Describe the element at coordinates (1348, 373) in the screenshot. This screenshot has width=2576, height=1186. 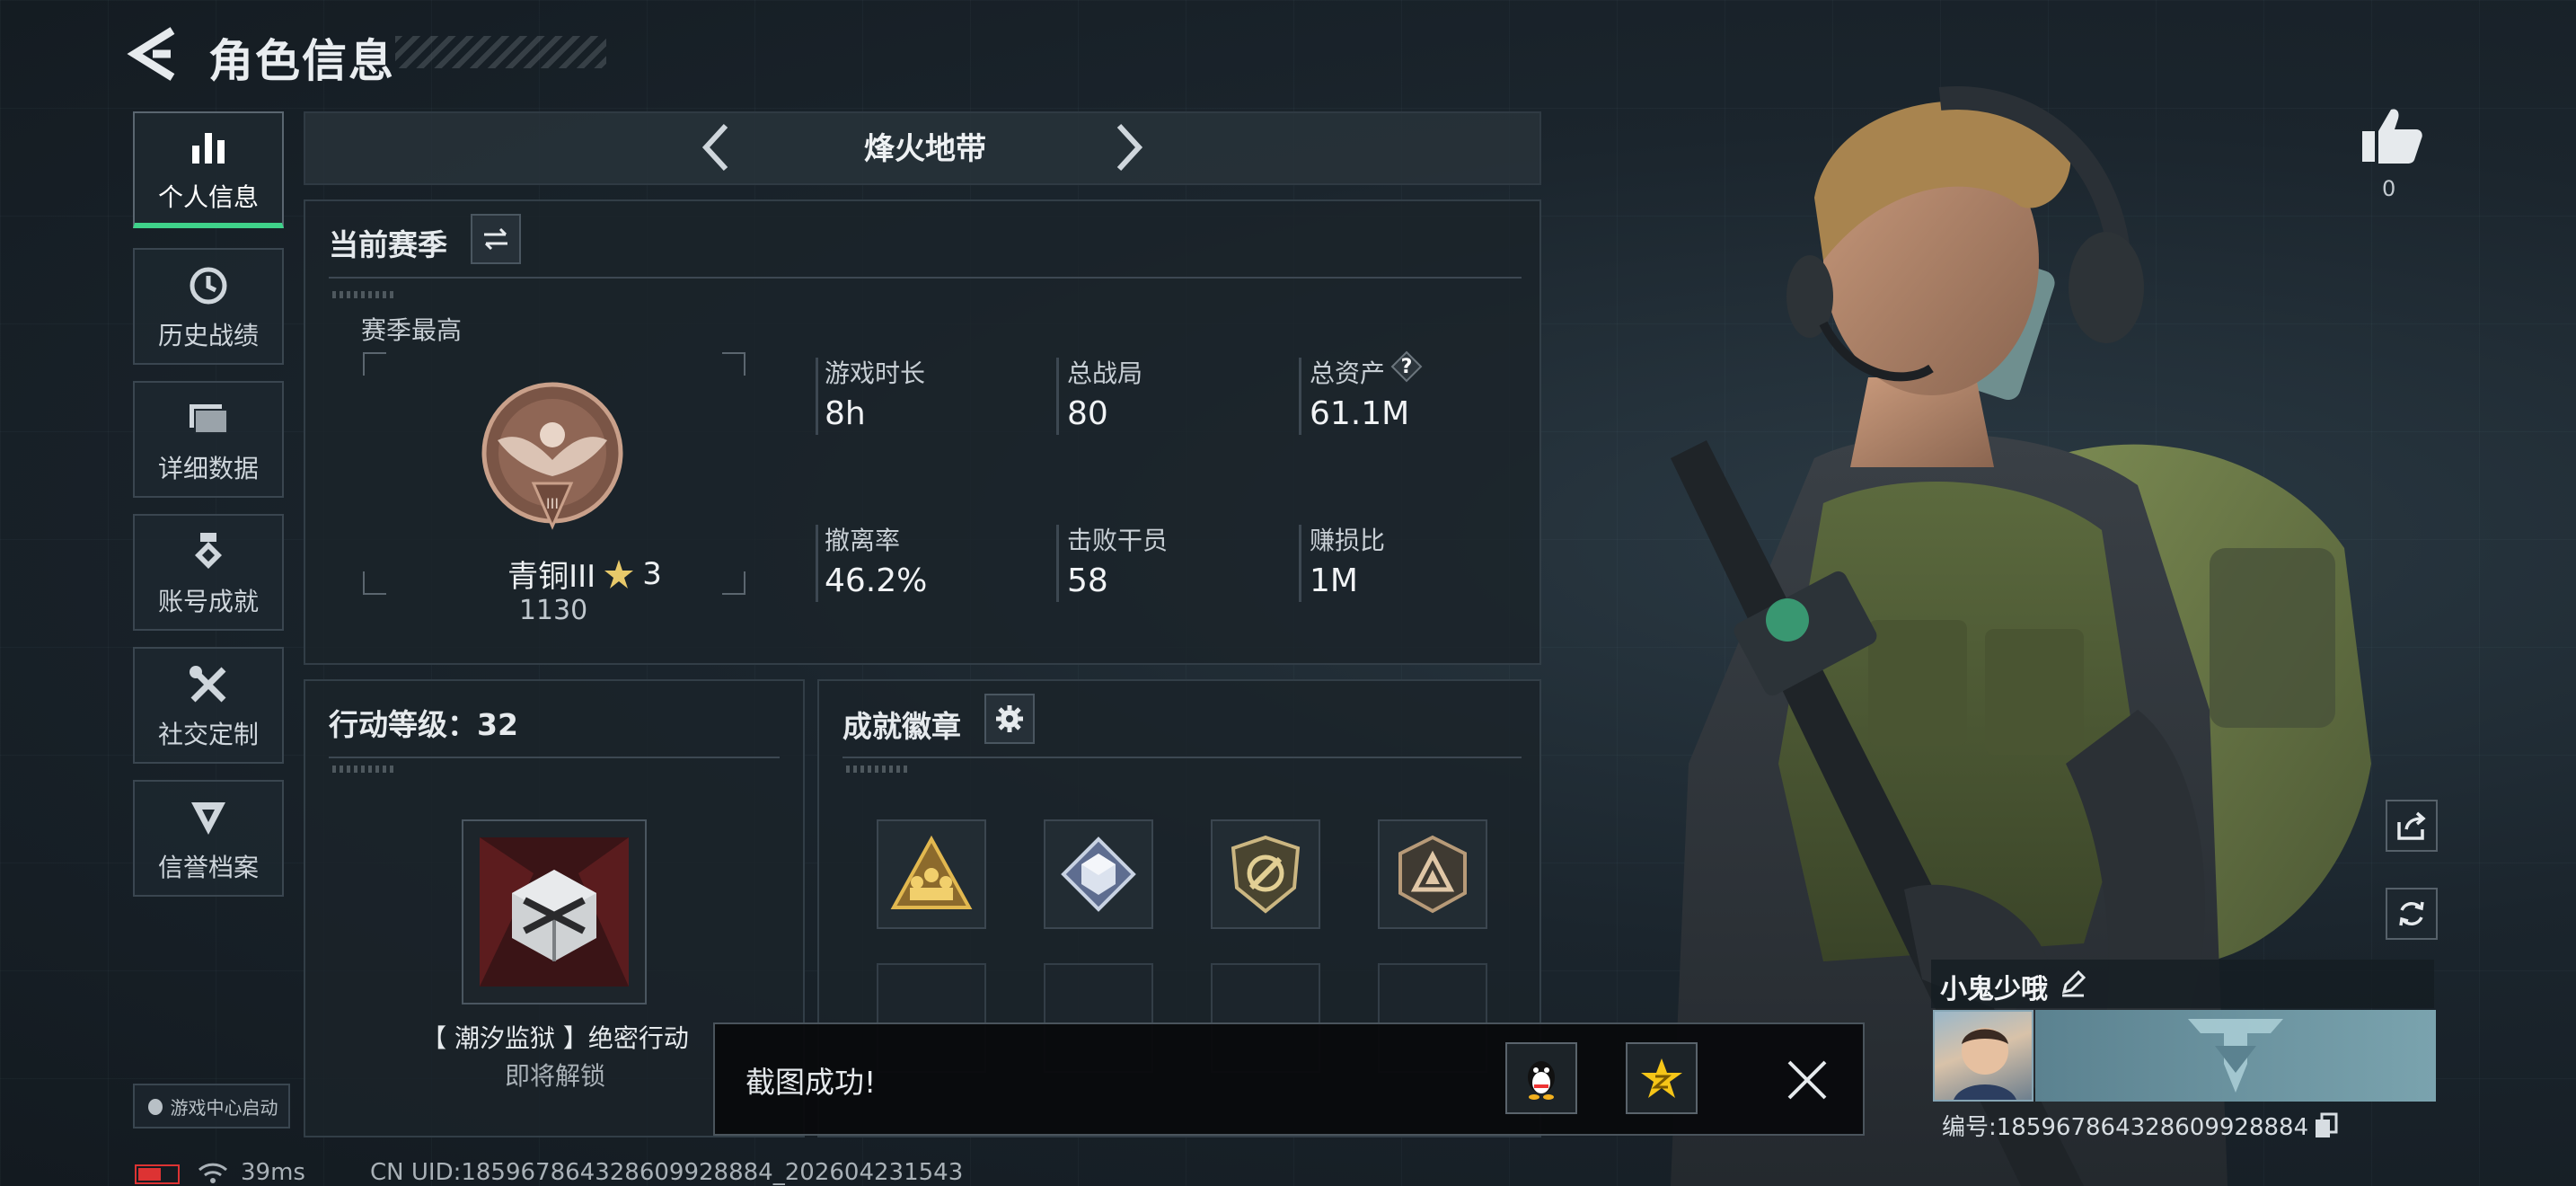
I see `stat-label-total-assets: 总资产` at that location.